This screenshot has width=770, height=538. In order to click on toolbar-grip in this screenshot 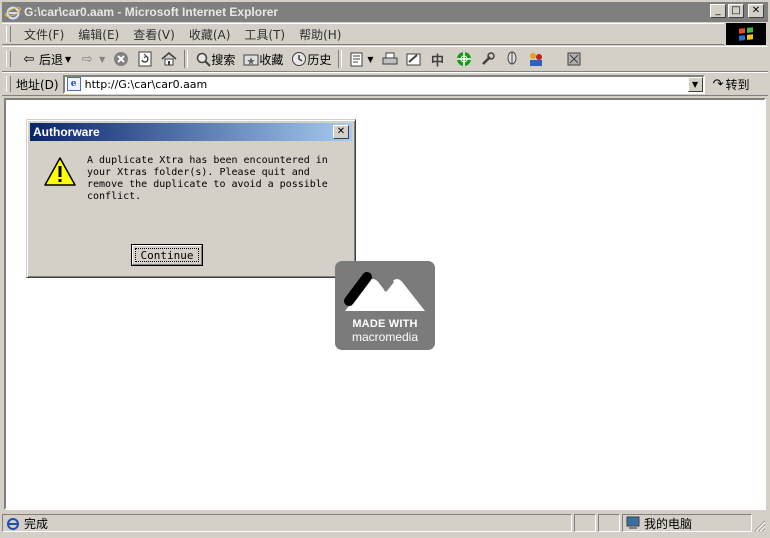, I will do `click(8, 59)`.